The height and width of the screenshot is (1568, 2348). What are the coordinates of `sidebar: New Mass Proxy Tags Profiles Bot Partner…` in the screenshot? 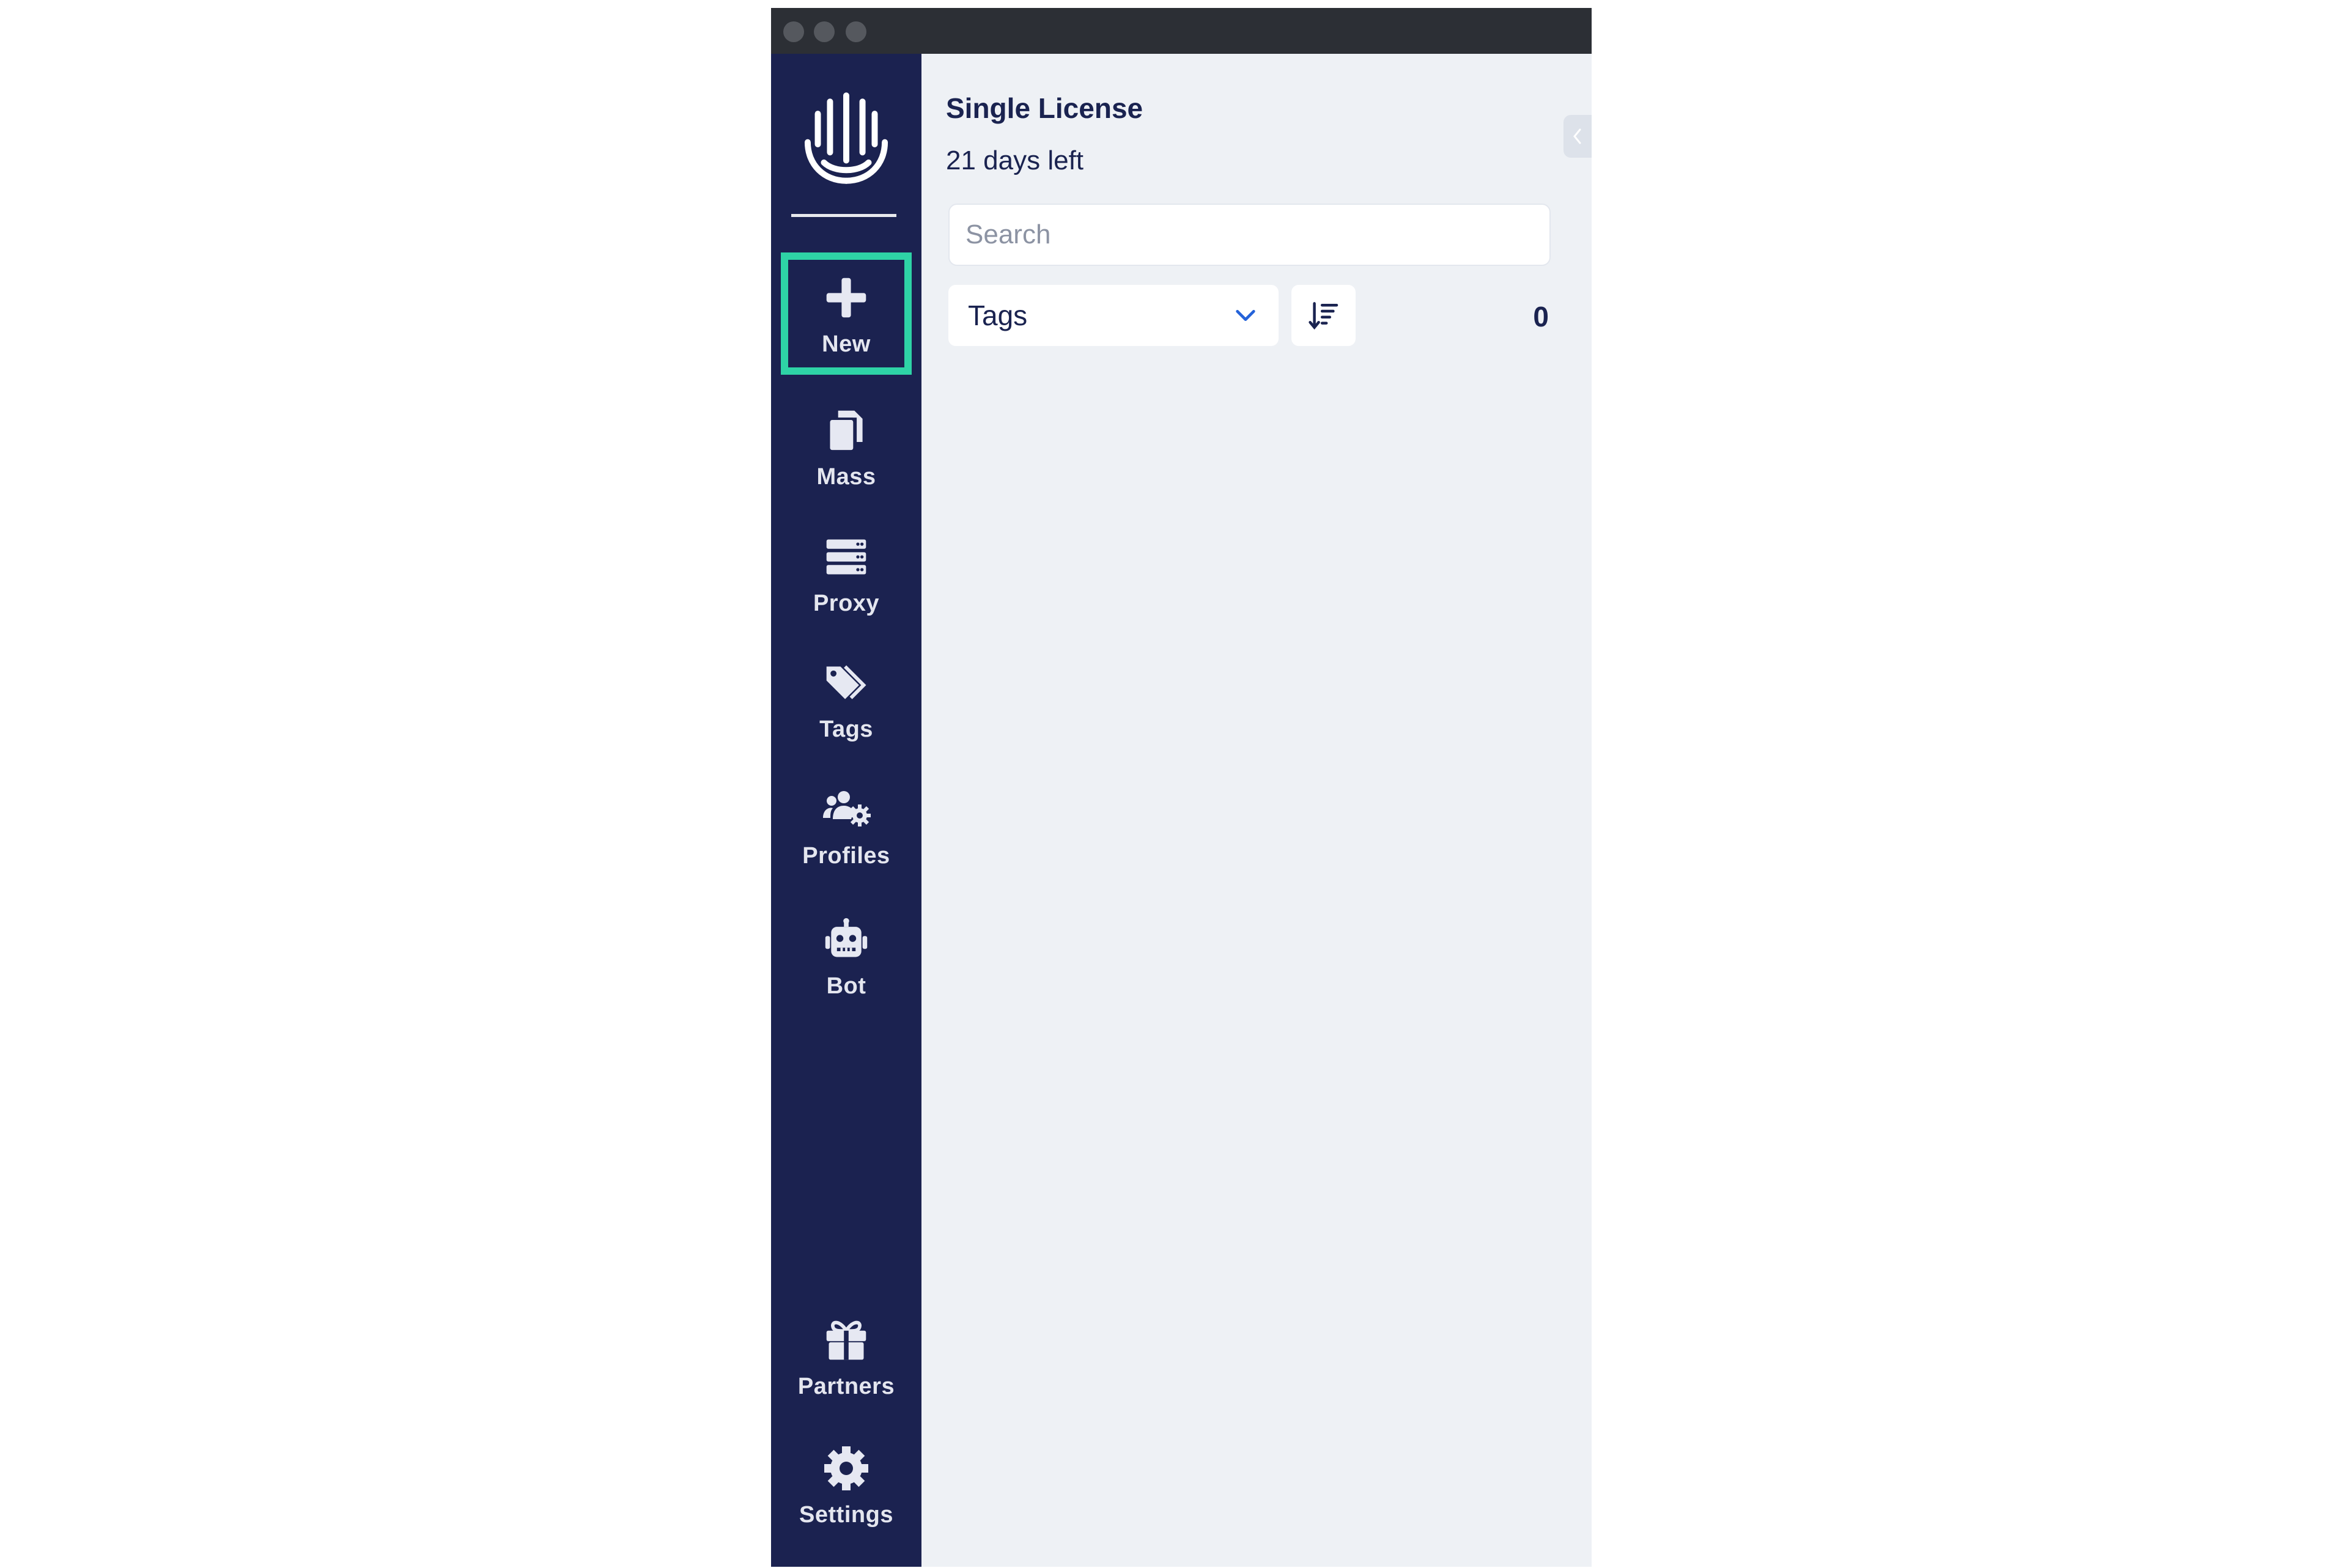 It's located at (846, 810).